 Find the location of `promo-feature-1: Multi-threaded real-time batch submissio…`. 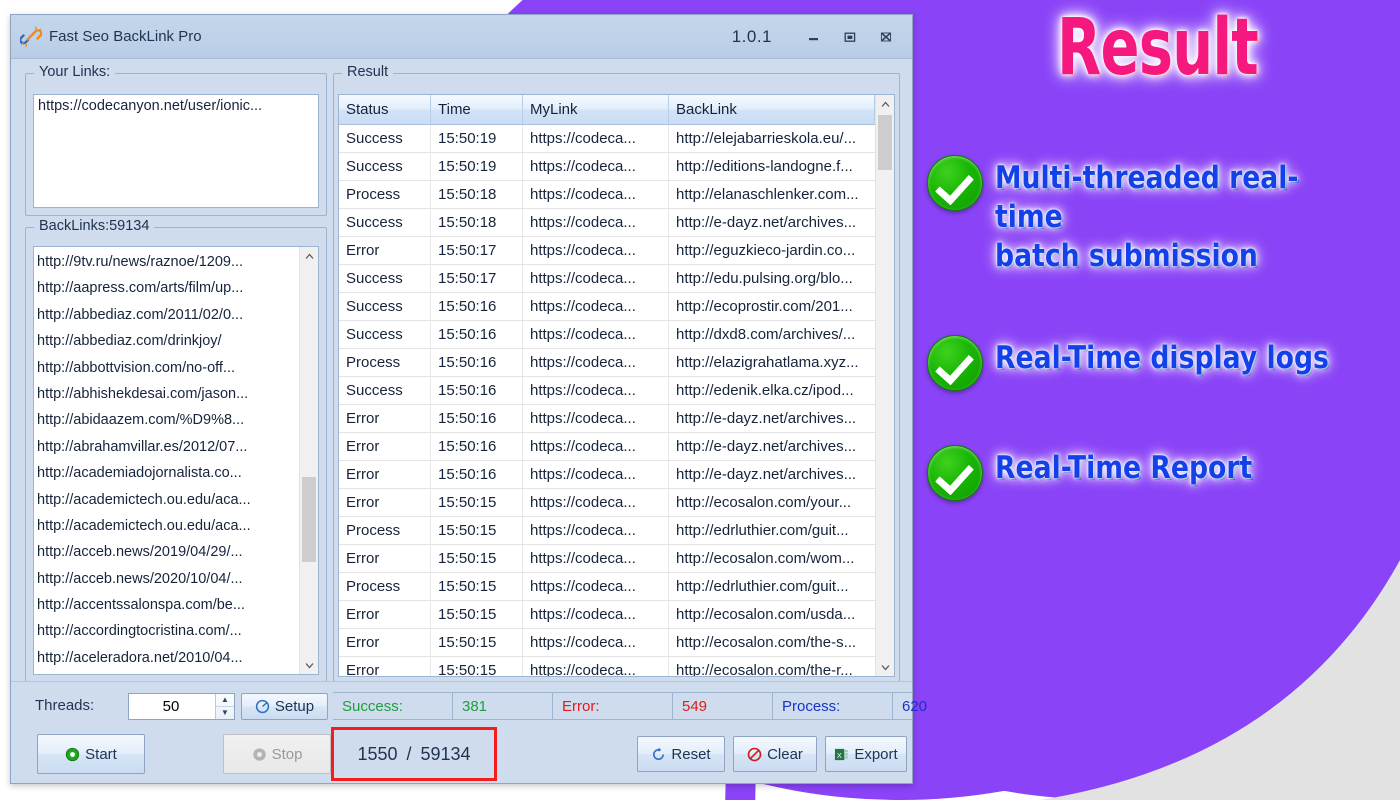

promo-feature-1: Multi-threaded real-time batch submissio… is located at coordinates (1163, 215).